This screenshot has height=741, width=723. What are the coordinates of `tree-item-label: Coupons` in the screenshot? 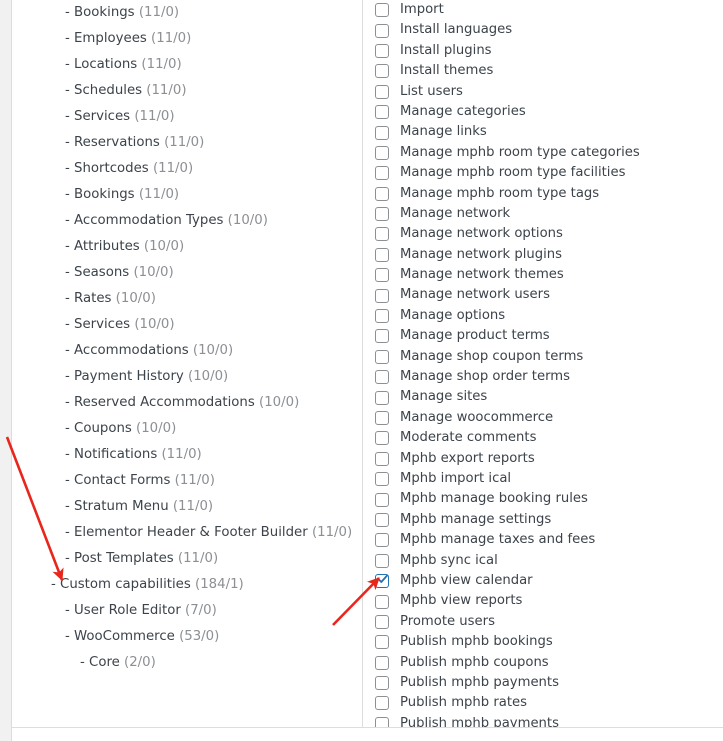 It's located at (103, 428).